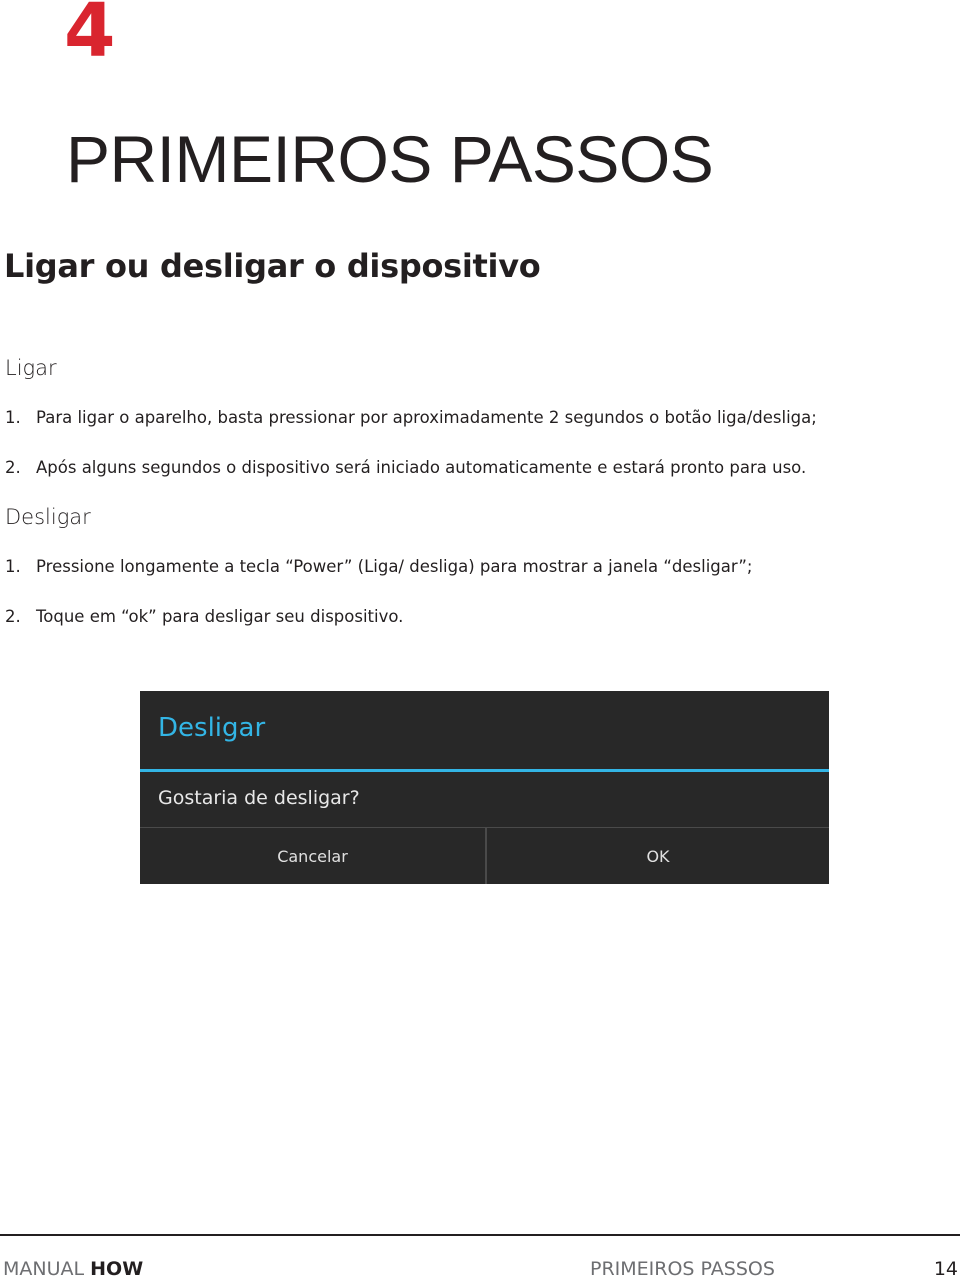  What do you see at coordinates (48, 517) in the screenshot?
I see `desligar-heading: Desligar` at bounding box center [48, 517].